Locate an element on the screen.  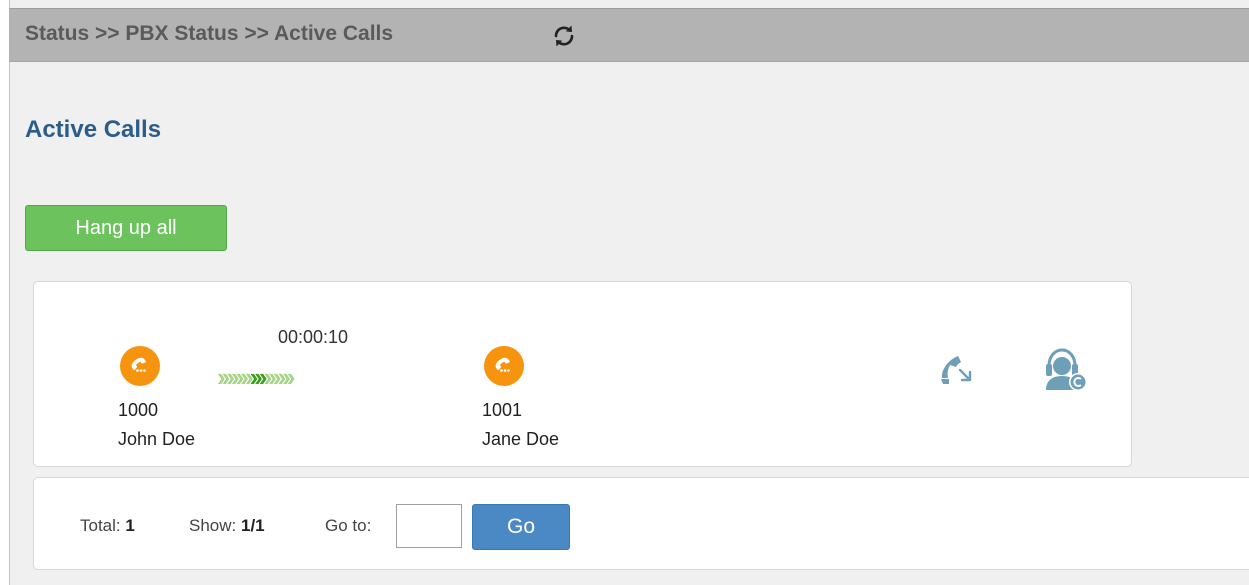
pager-total-label: Total: is located at coordinates (100, 525).